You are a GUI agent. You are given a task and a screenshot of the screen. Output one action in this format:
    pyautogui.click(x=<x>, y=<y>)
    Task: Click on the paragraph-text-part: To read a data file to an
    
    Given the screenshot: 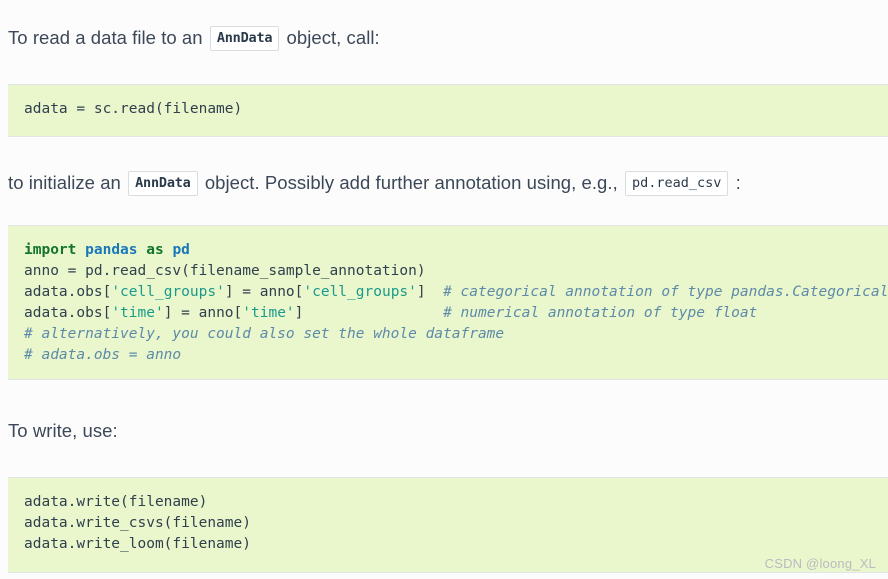 What is the action you would take?
    pyautogui.click(x=105, y=37)
    